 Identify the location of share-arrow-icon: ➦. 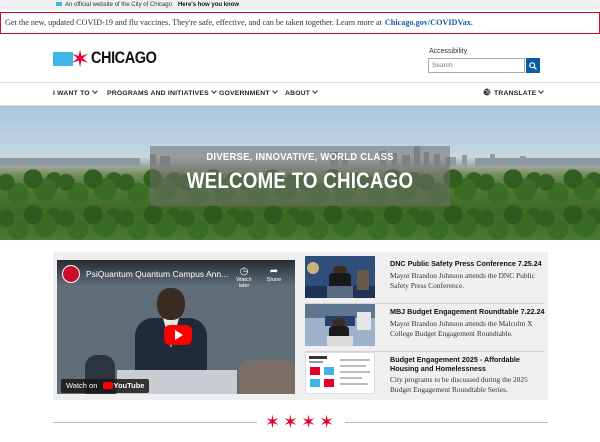
(274, 271).